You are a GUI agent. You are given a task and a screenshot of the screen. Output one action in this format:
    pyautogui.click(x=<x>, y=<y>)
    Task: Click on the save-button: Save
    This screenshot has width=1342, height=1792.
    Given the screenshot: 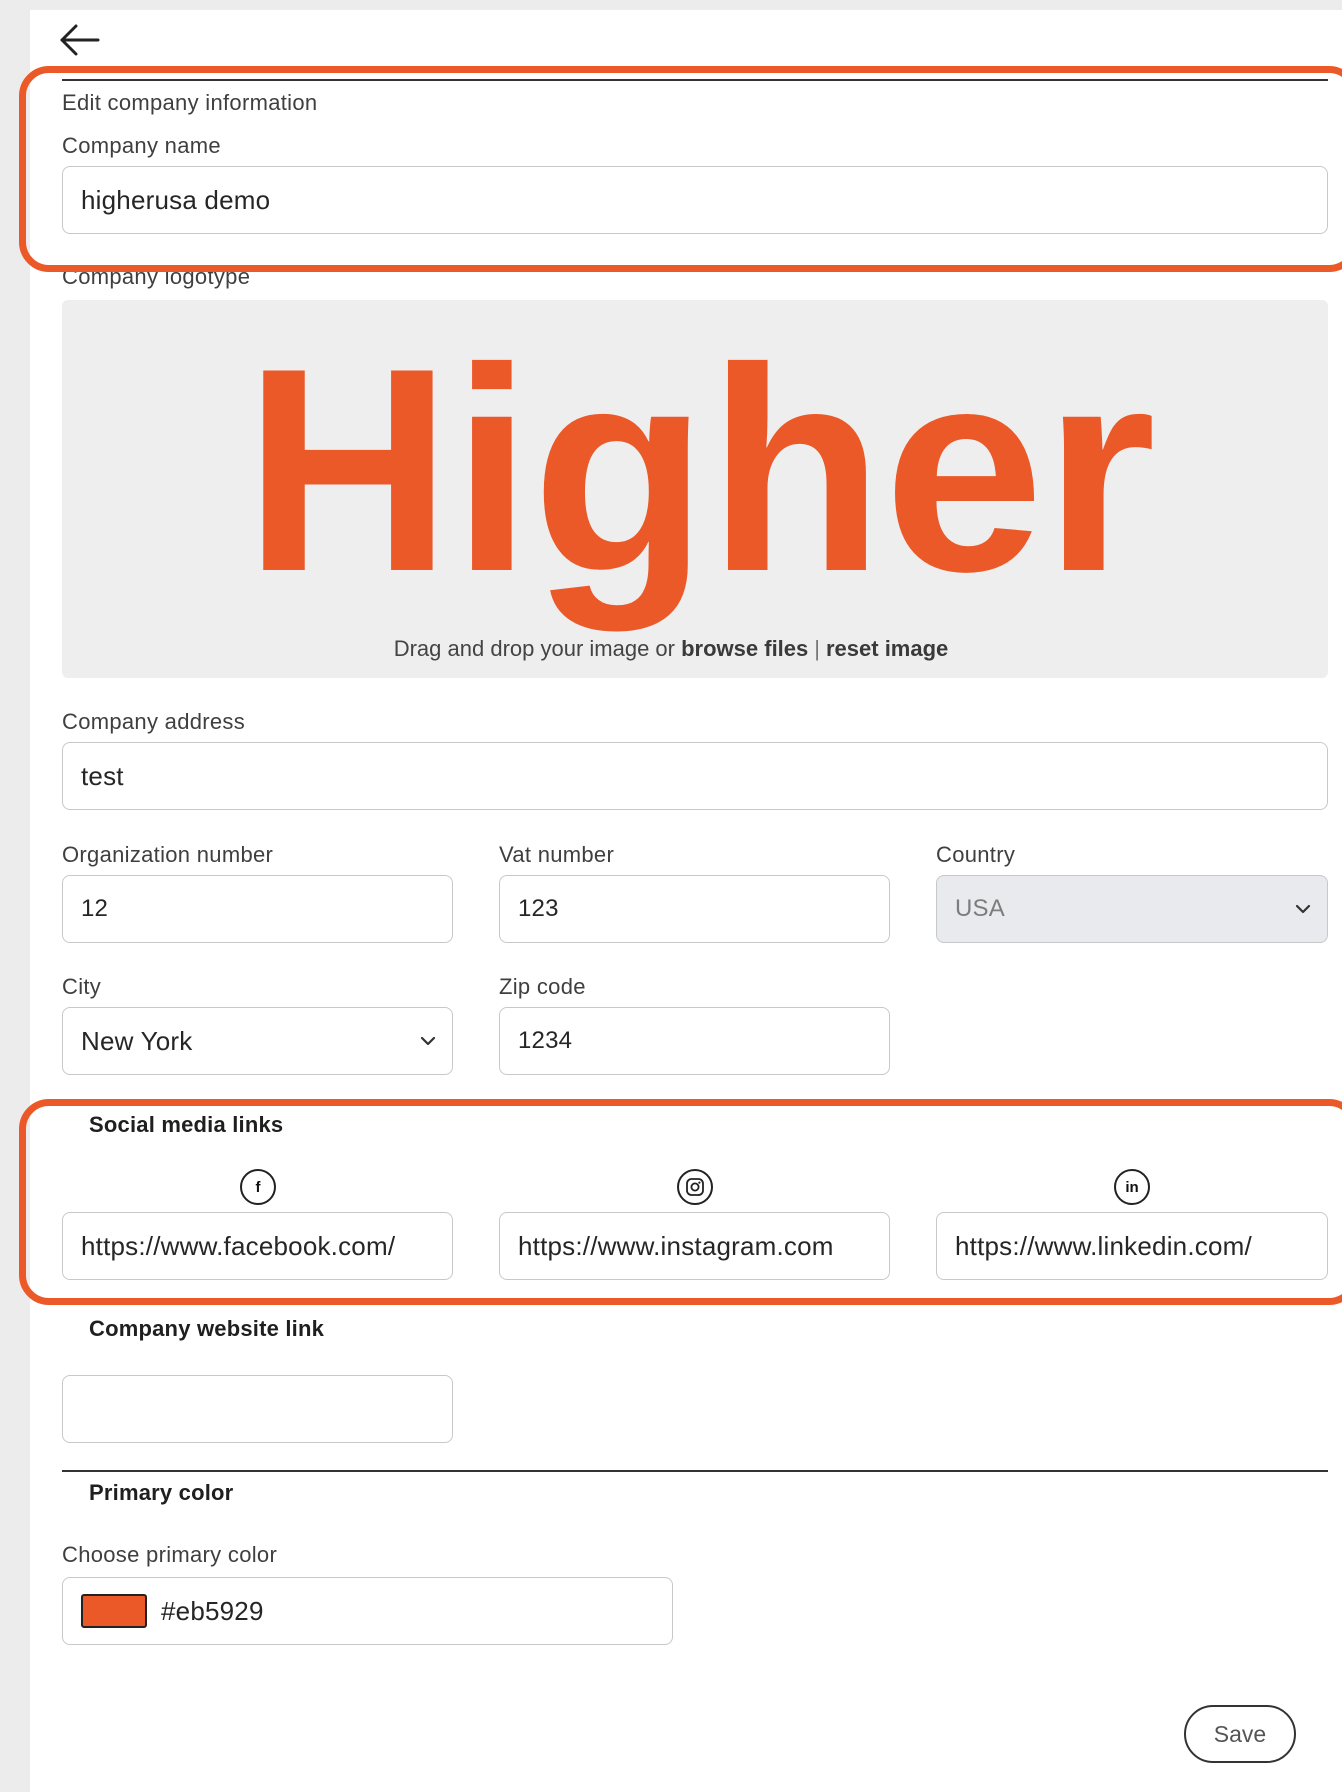 What is the action you would take?
    pyautogui.click(x=1240, y=1734)
    